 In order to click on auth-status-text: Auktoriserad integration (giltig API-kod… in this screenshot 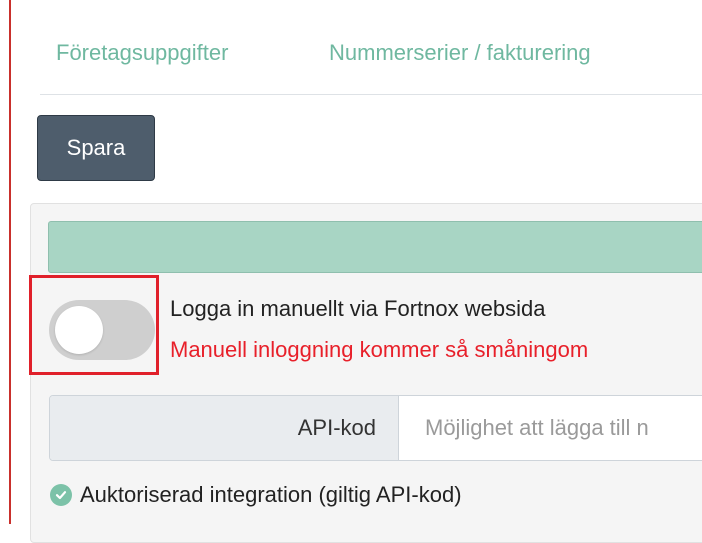, I will do `click(271, 494)`.